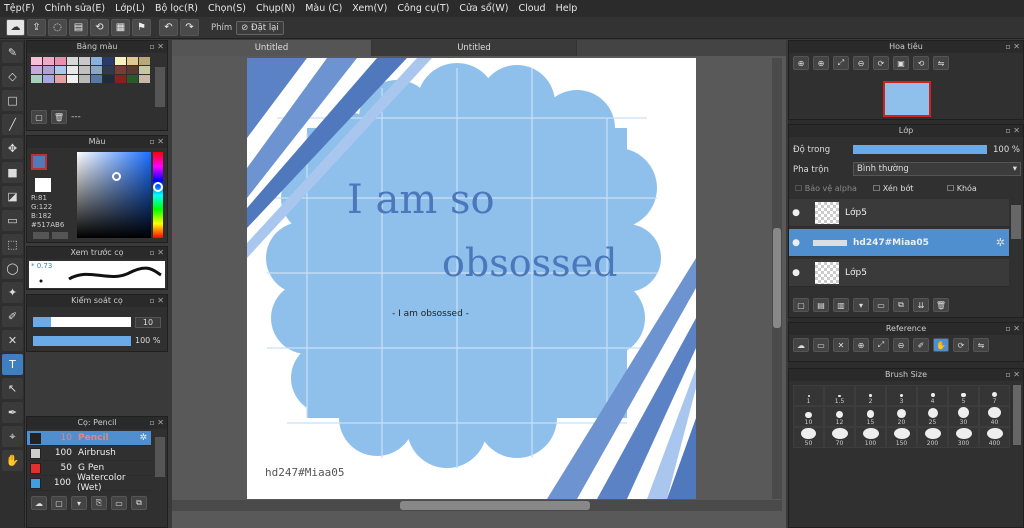 The width and height of the screenshot is (1024, 528). What do you see at coordinates (323, 8) in the screenshot?
I see `menu-item: Màu (C)` at bounding box center [323, 8].